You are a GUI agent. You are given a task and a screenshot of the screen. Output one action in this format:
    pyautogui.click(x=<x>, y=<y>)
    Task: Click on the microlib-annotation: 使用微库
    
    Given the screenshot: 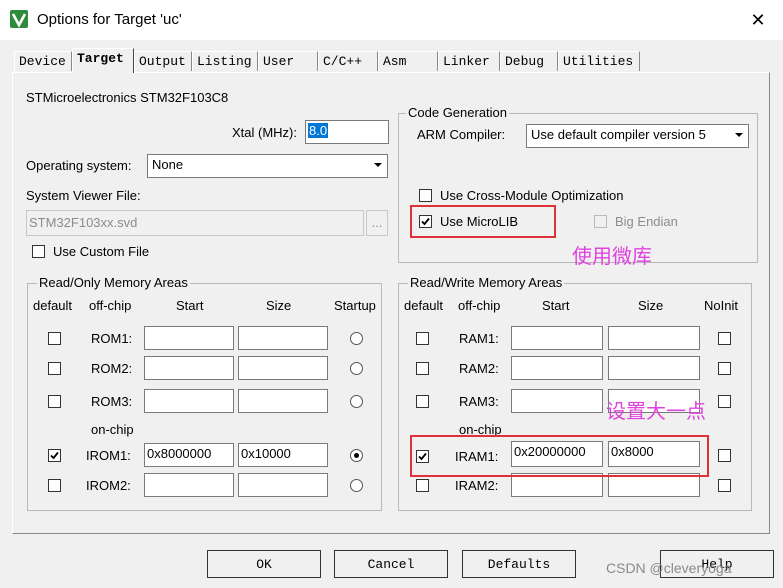 What is the action you would take?
    pyautogui.click(x=612, y=256)
    